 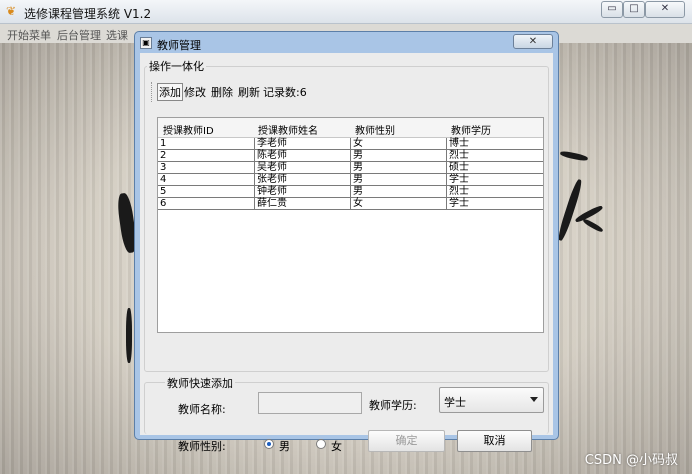 What do you see at coordinates (269, 444) in the screenshot?
I see `gender-radio-male` at bounding box center [269, 444].